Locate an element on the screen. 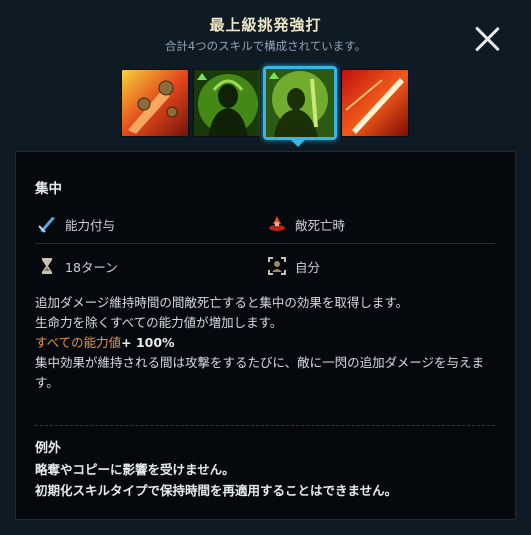 This screenshot has width=531, height=535. exception-line: 初期化スキルタイプで保持時間を再適用することはできません。 is located at coordinates (216, 490).